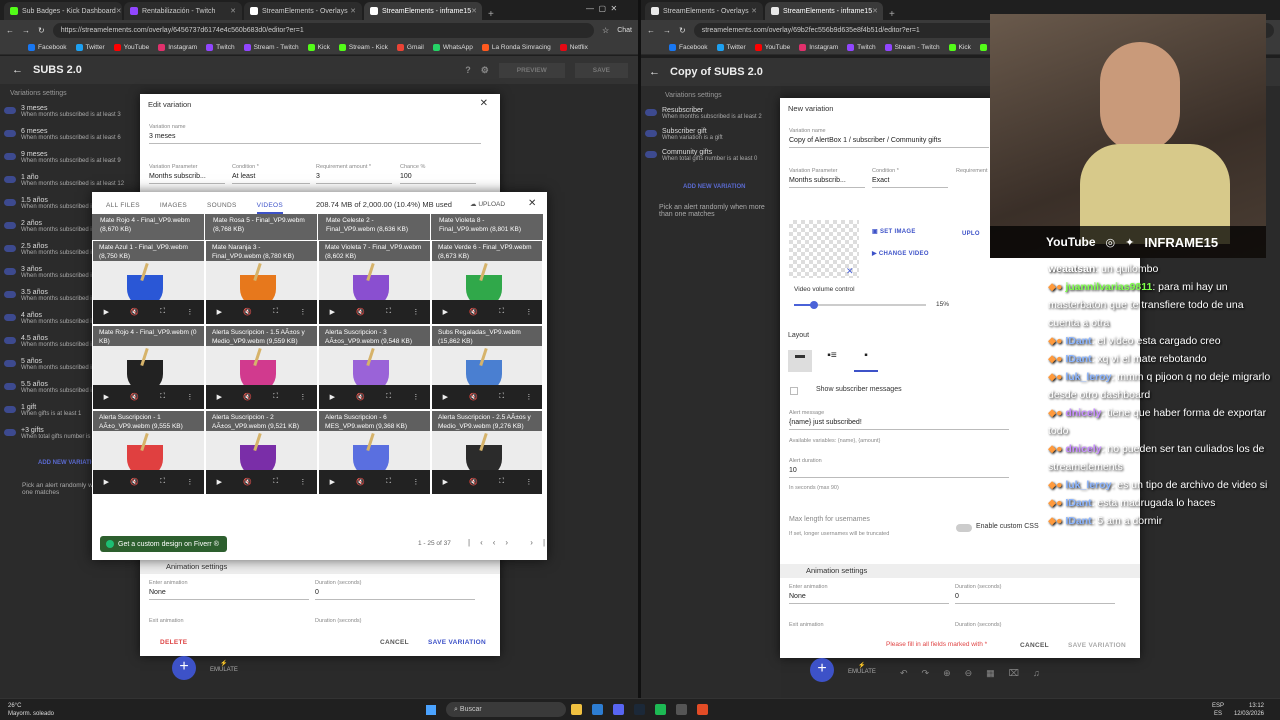 This screenshot has width=1280, height=720. I want to click on custom-css-toggle, so click(964, 528).